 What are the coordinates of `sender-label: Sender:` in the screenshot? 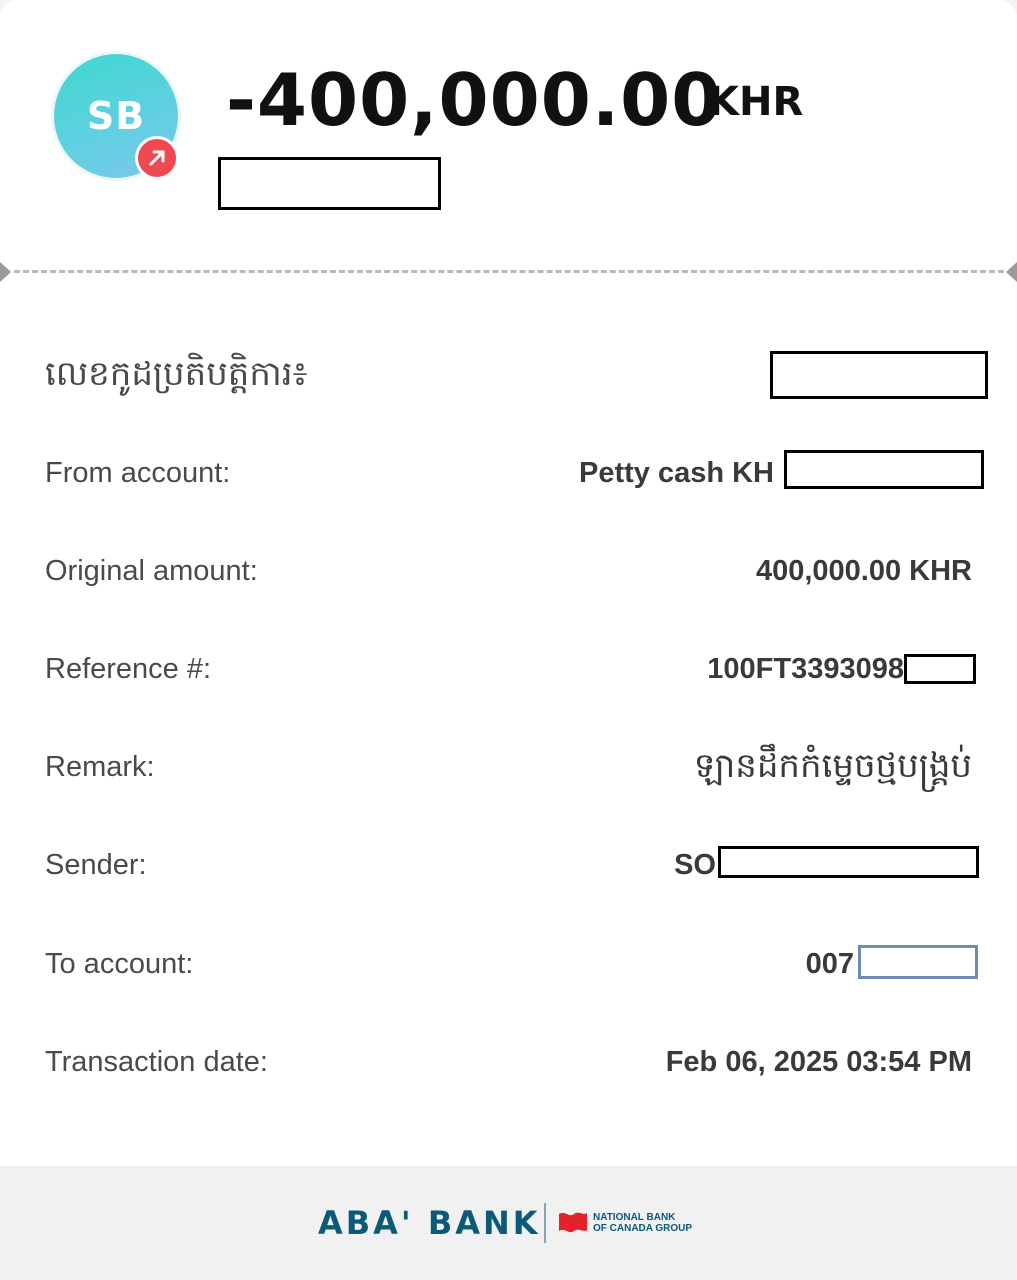 It's located at (96, 865).